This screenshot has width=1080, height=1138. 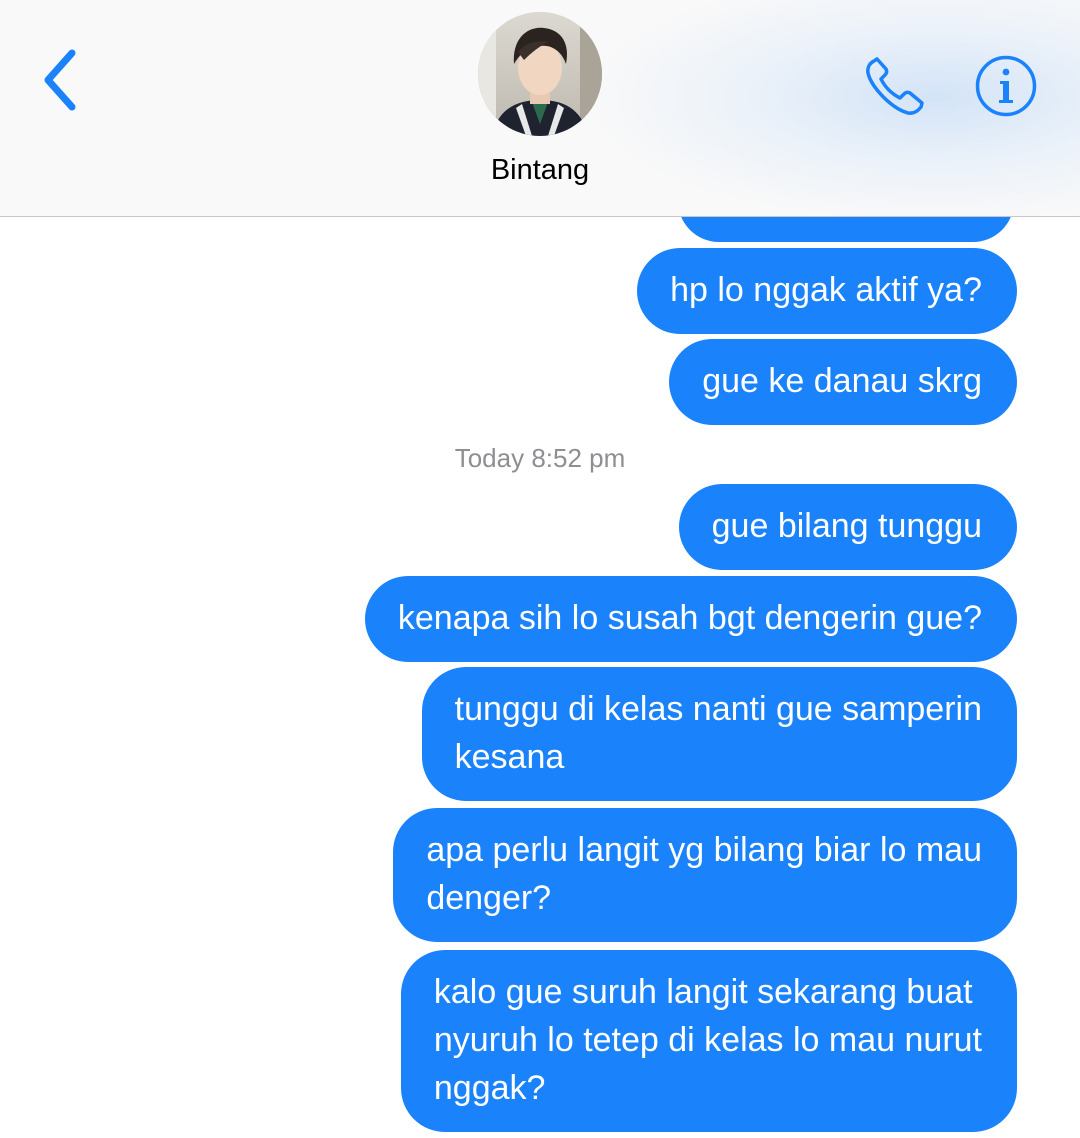 I want to click on message-text-line: tunggu di kelas nanti gue samperin, so click(x=718, y=709).